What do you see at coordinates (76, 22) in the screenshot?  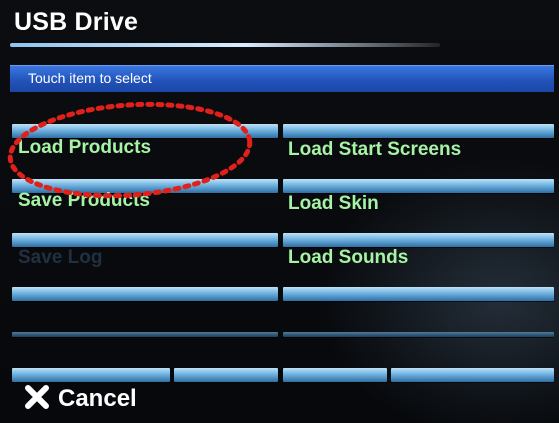 I see `page-title: USB Drive` at bounding box center [76, 22].